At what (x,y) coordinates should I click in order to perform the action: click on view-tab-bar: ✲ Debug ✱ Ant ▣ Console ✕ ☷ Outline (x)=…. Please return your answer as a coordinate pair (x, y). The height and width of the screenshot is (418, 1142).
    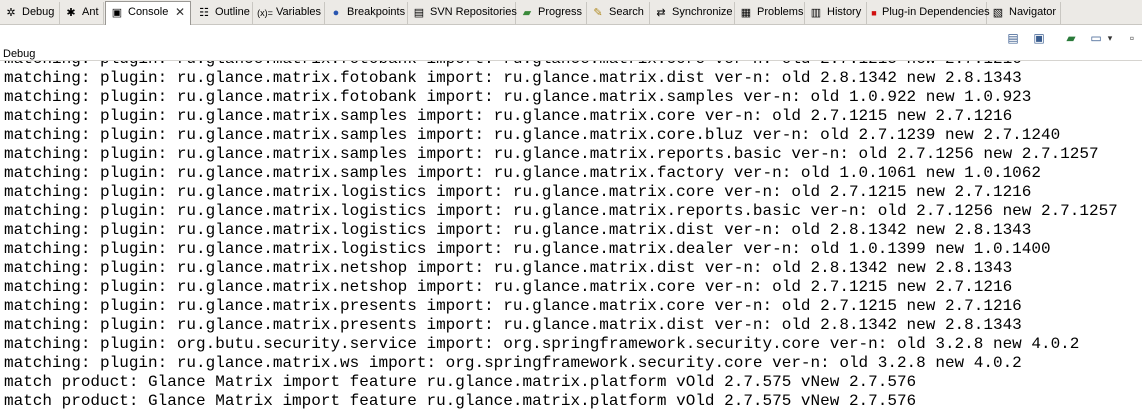
    Looking at the image, I should click on (571, 13).